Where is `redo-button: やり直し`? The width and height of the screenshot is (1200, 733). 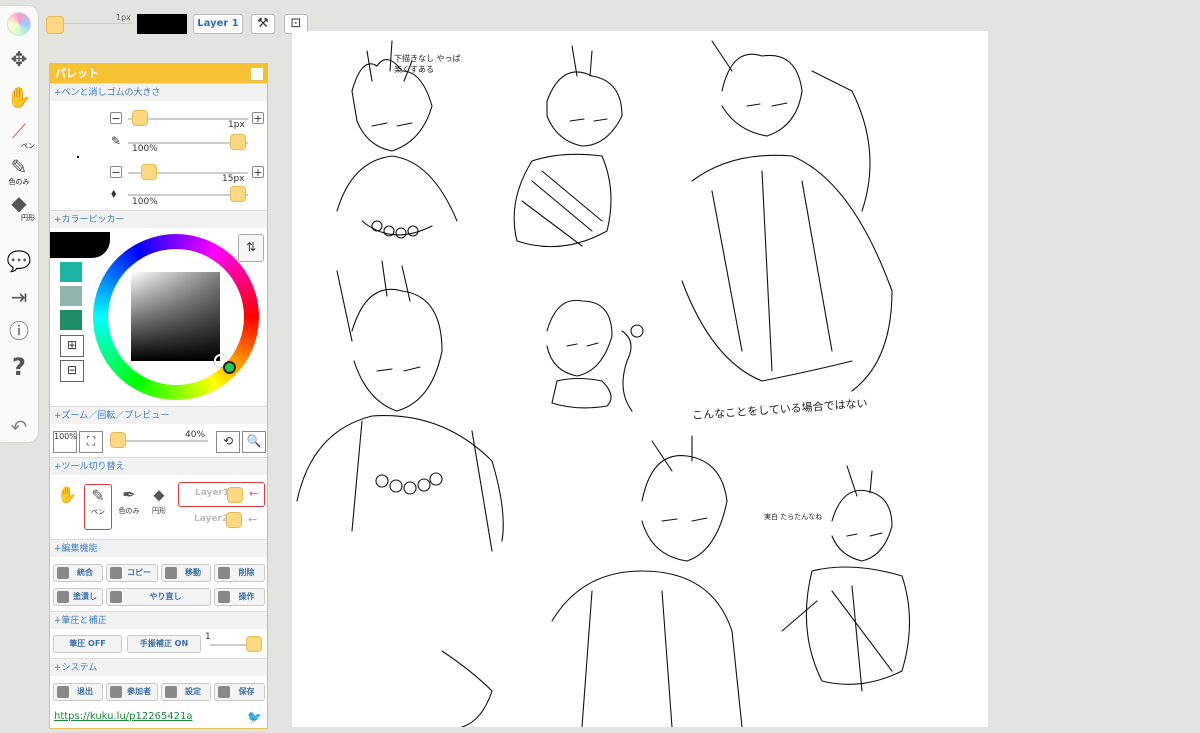 redo-button: やり直し is located at coordinates (158, 597).